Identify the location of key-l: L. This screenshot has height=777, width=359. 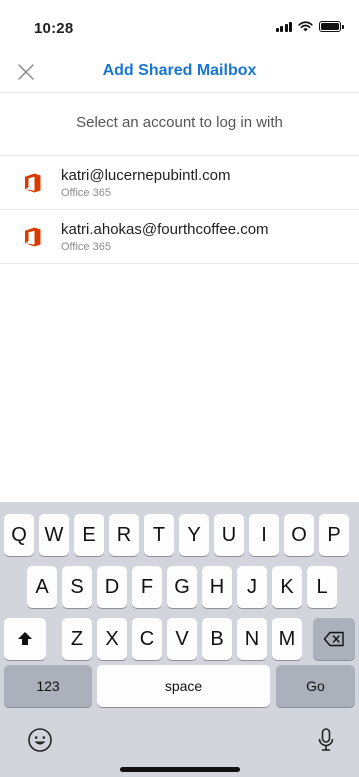
(322, 587).